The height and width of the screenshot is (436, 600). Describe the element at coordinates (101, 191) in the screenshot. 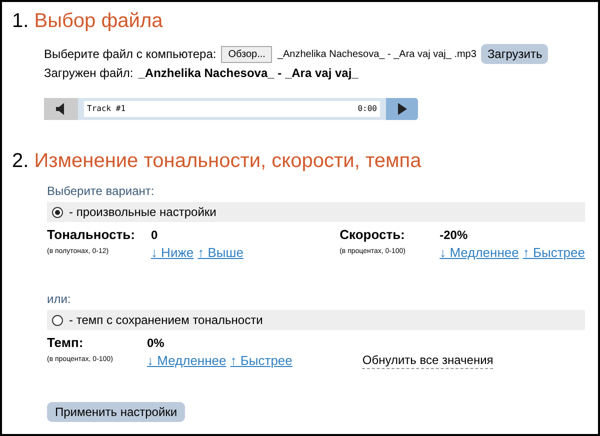

I see `prompt-label: Выберите вариант:` at that location.